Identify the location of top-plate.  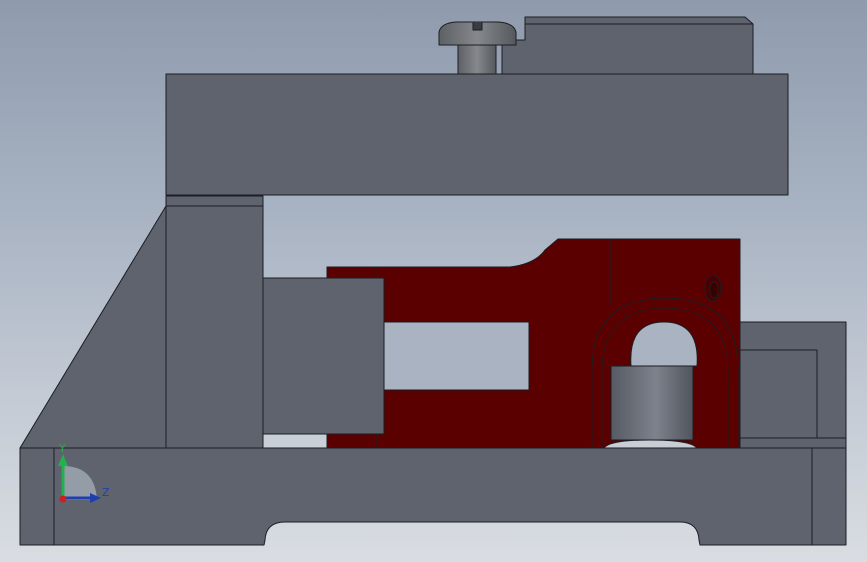
(627, 45).